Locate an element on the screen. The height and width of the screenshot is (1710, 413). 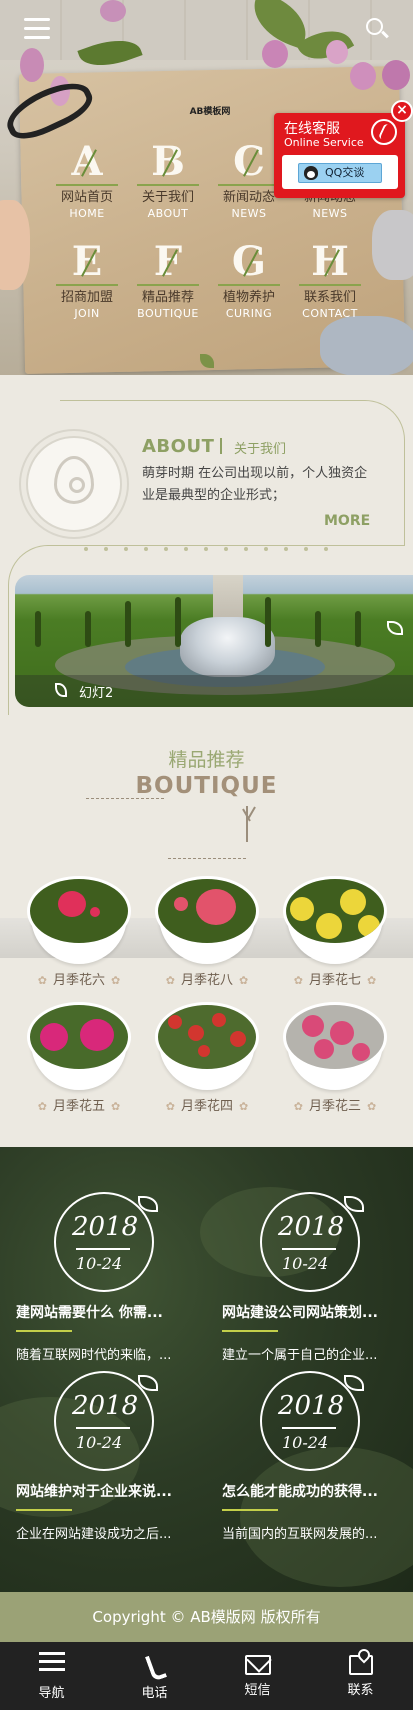
nav-letter: E is located at coordinates (87, 262).